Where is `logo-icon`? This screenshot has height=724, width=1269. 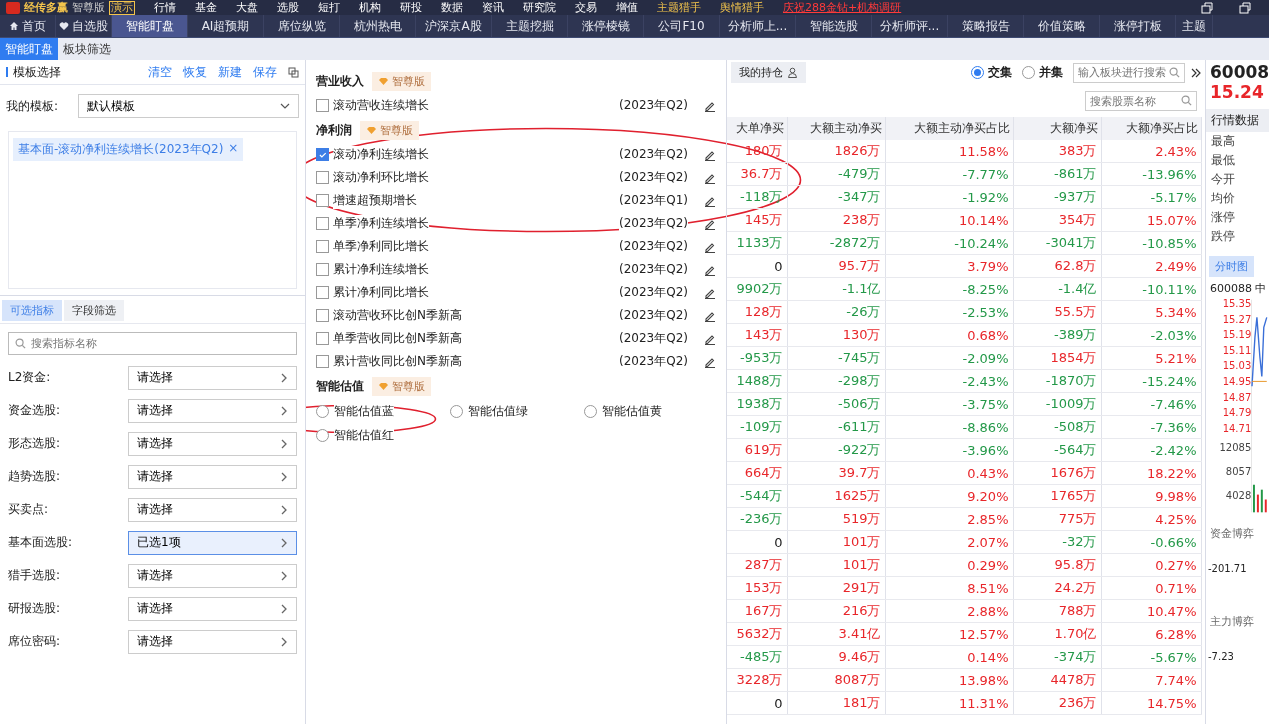
logo-icon is located at coordinates (13, 7).